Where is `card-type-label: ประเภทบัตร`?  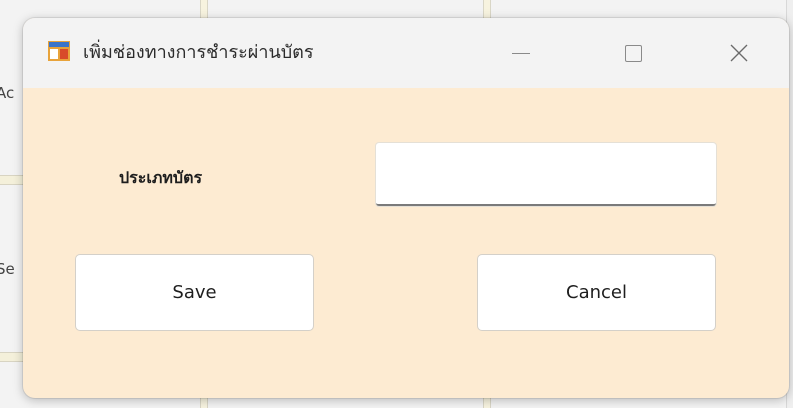 card-type-label: ประเภทบัตร is located at coordinates (161, 177).